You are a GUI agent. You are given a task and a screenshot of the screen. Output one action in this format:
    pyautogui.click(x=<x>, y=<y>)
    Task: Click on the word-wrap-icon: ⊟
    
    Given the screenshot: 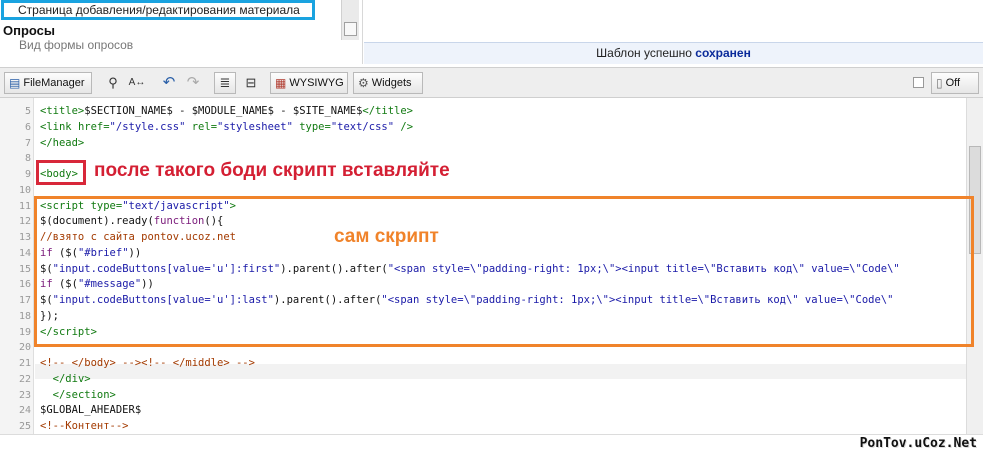 What is the action you would take?
    pyautogui.click(x=251, y=83)
    